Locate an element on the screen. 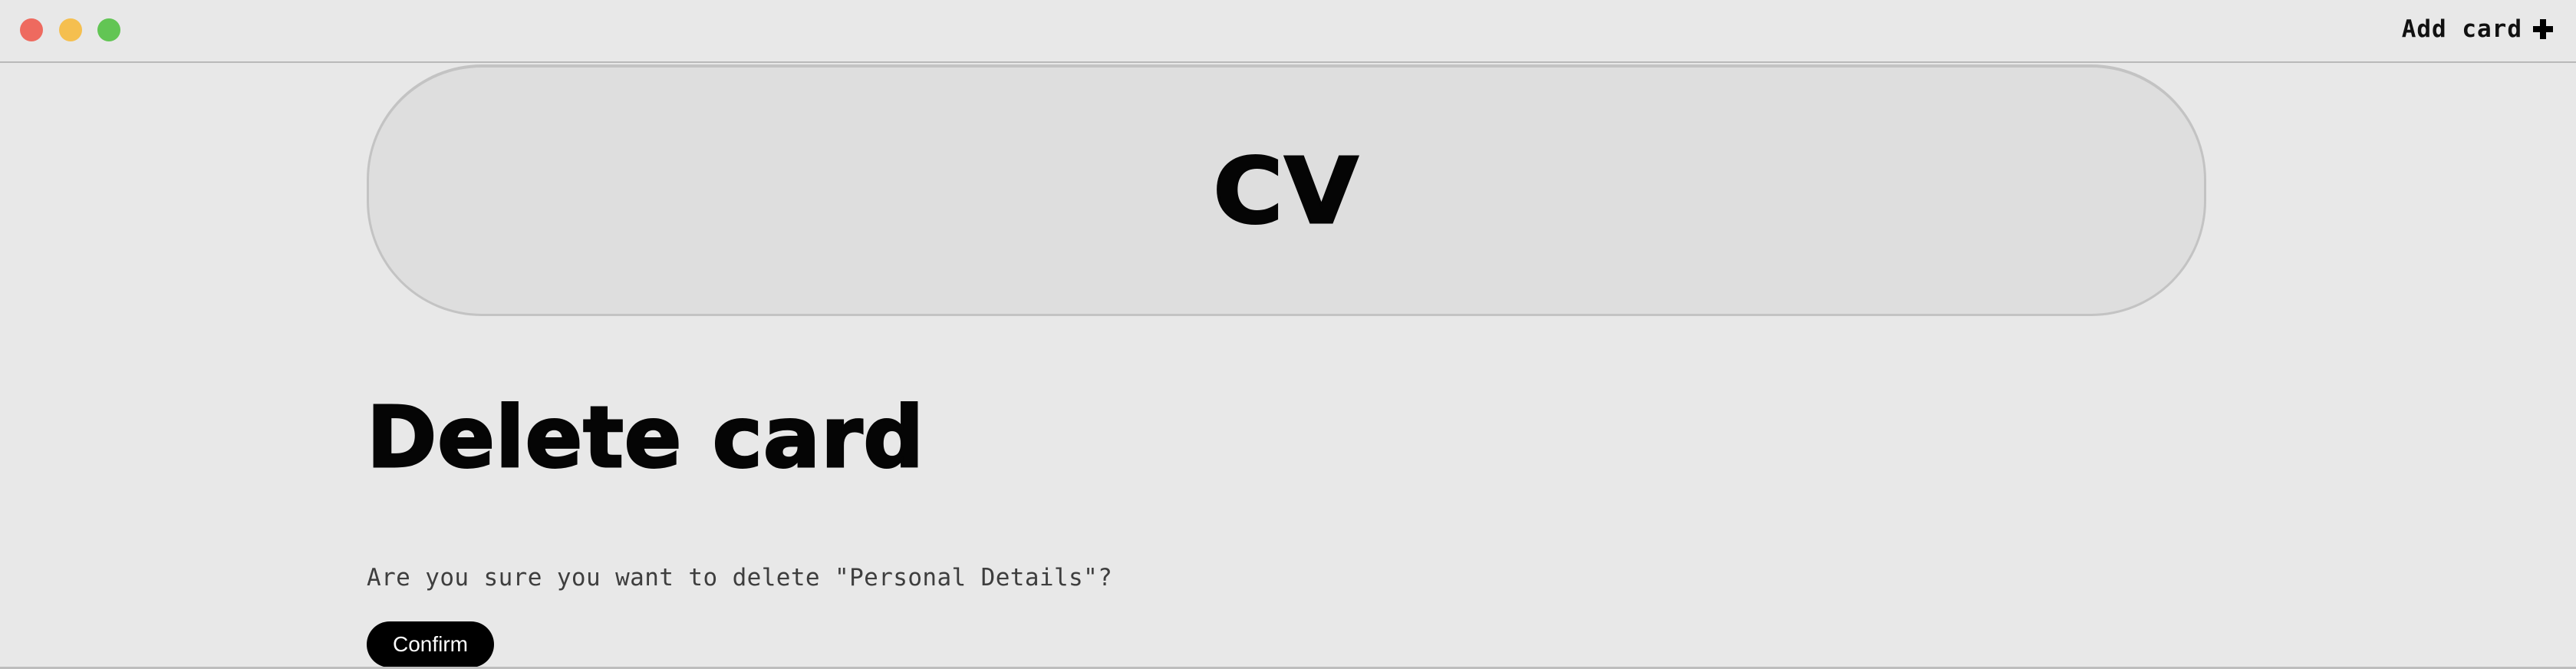 The width and height of the screenshot is (2576, 669). add-card-button: Add card is located at coordinates (2477, 29).